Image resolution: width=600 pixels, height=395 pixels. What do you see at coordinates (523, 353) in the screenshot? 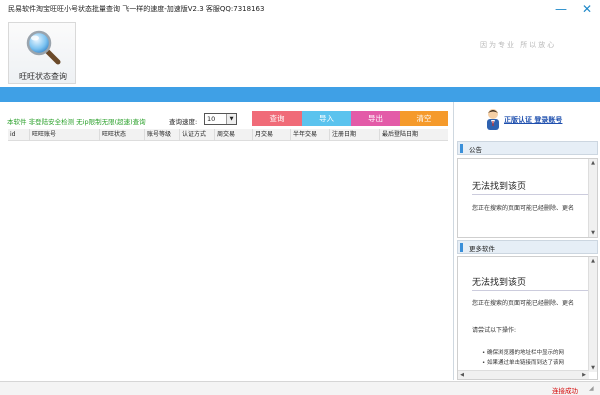
I see `error-bullet: • 确保浏览器的地址栏中显示的网` at bounding box center [523, 353].